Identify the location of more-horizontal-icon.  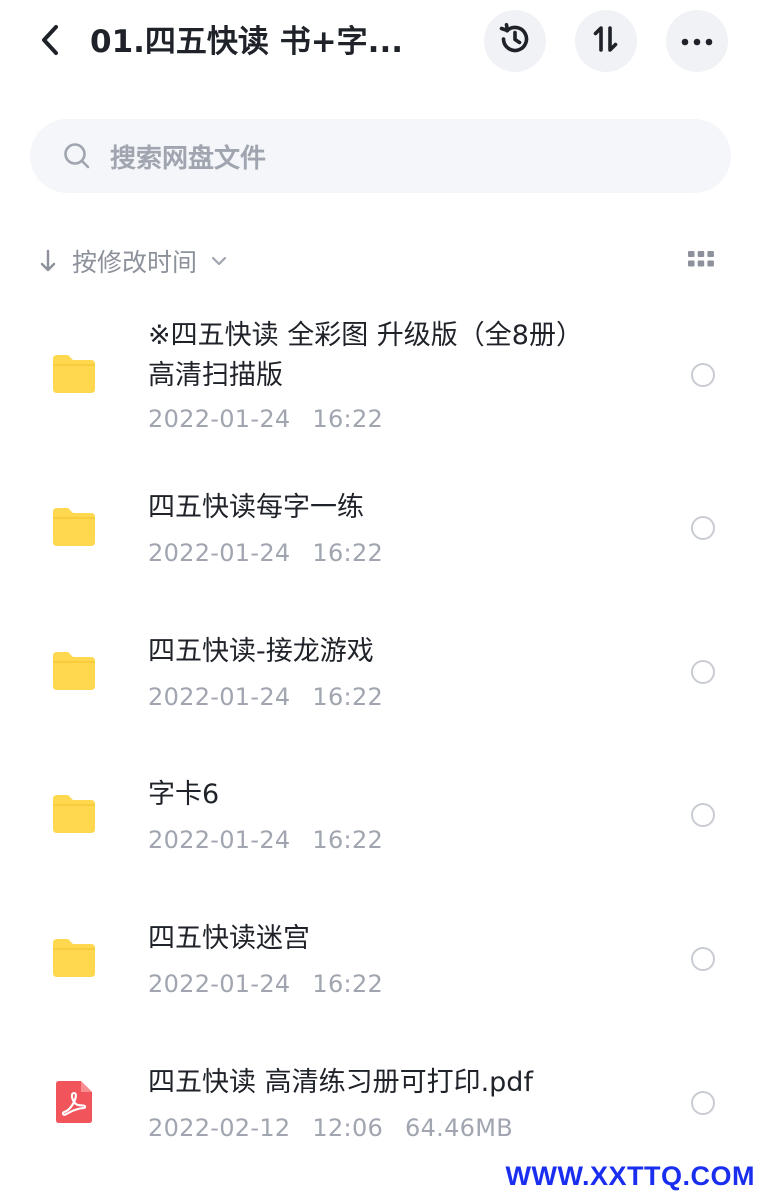
(697, 41).